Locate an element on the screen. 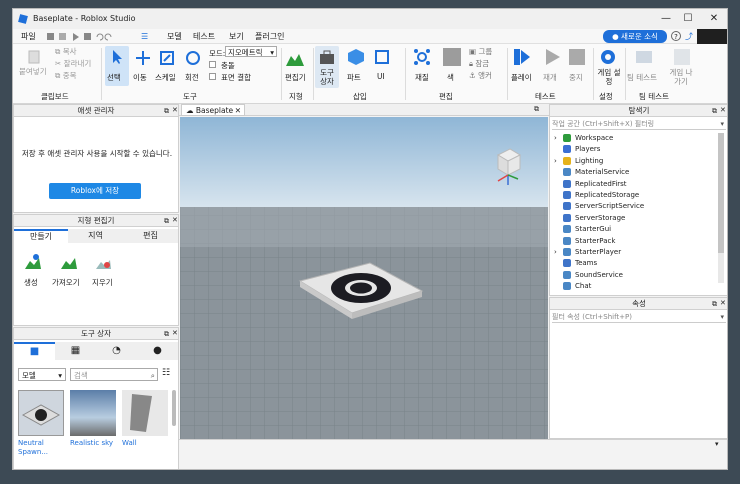 The image size is (740, 484). properties-filter-input: 필터 속성 (Ctrl+Shift+P) ▾ is located at coordinates (639, 317).